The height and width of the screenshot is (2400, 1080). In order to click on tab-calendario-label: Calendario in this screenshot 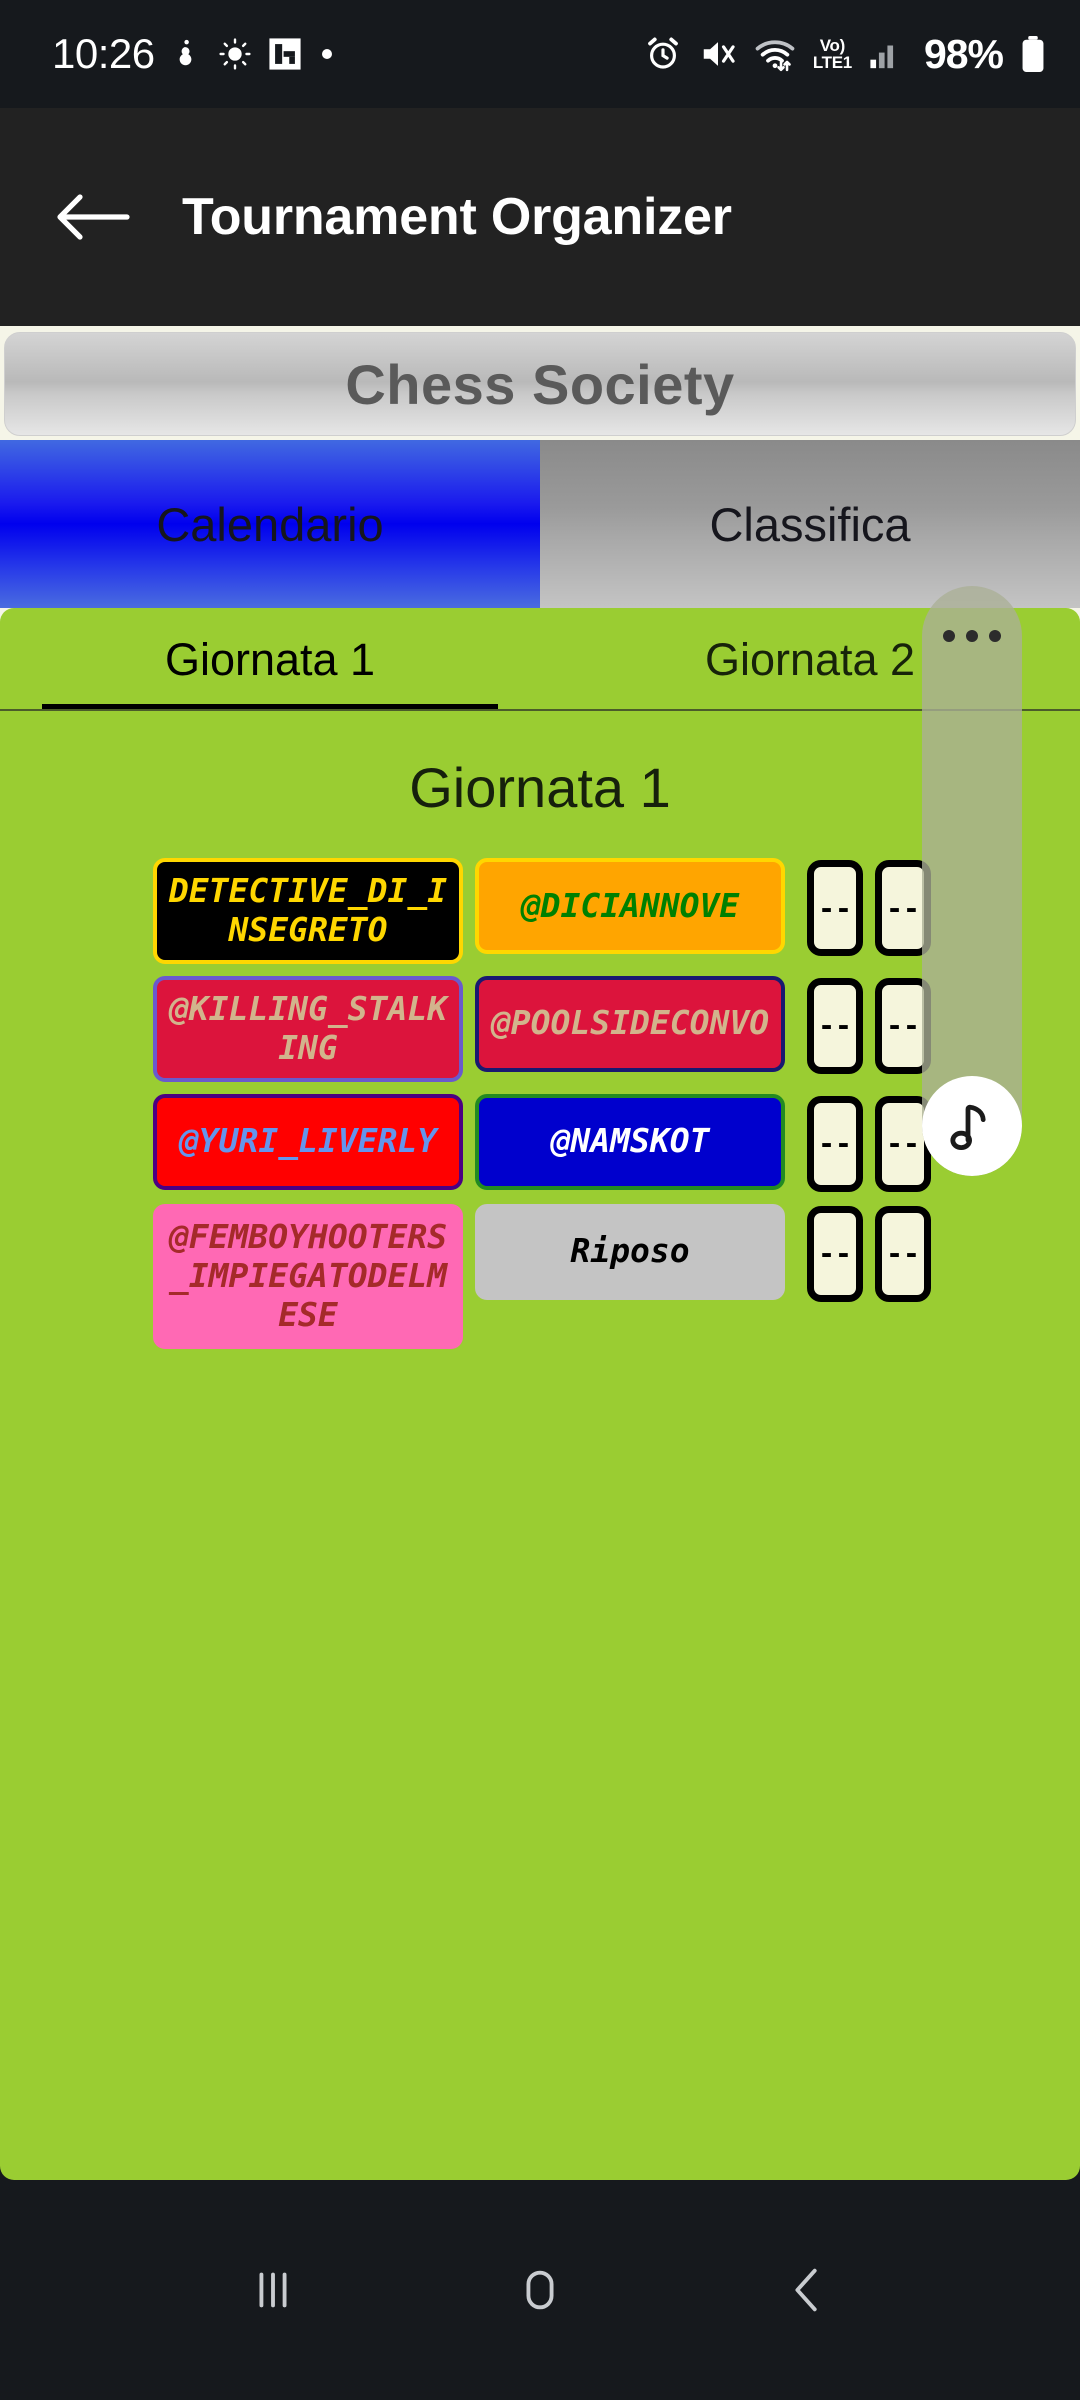, I will do `click(270, 524)`.